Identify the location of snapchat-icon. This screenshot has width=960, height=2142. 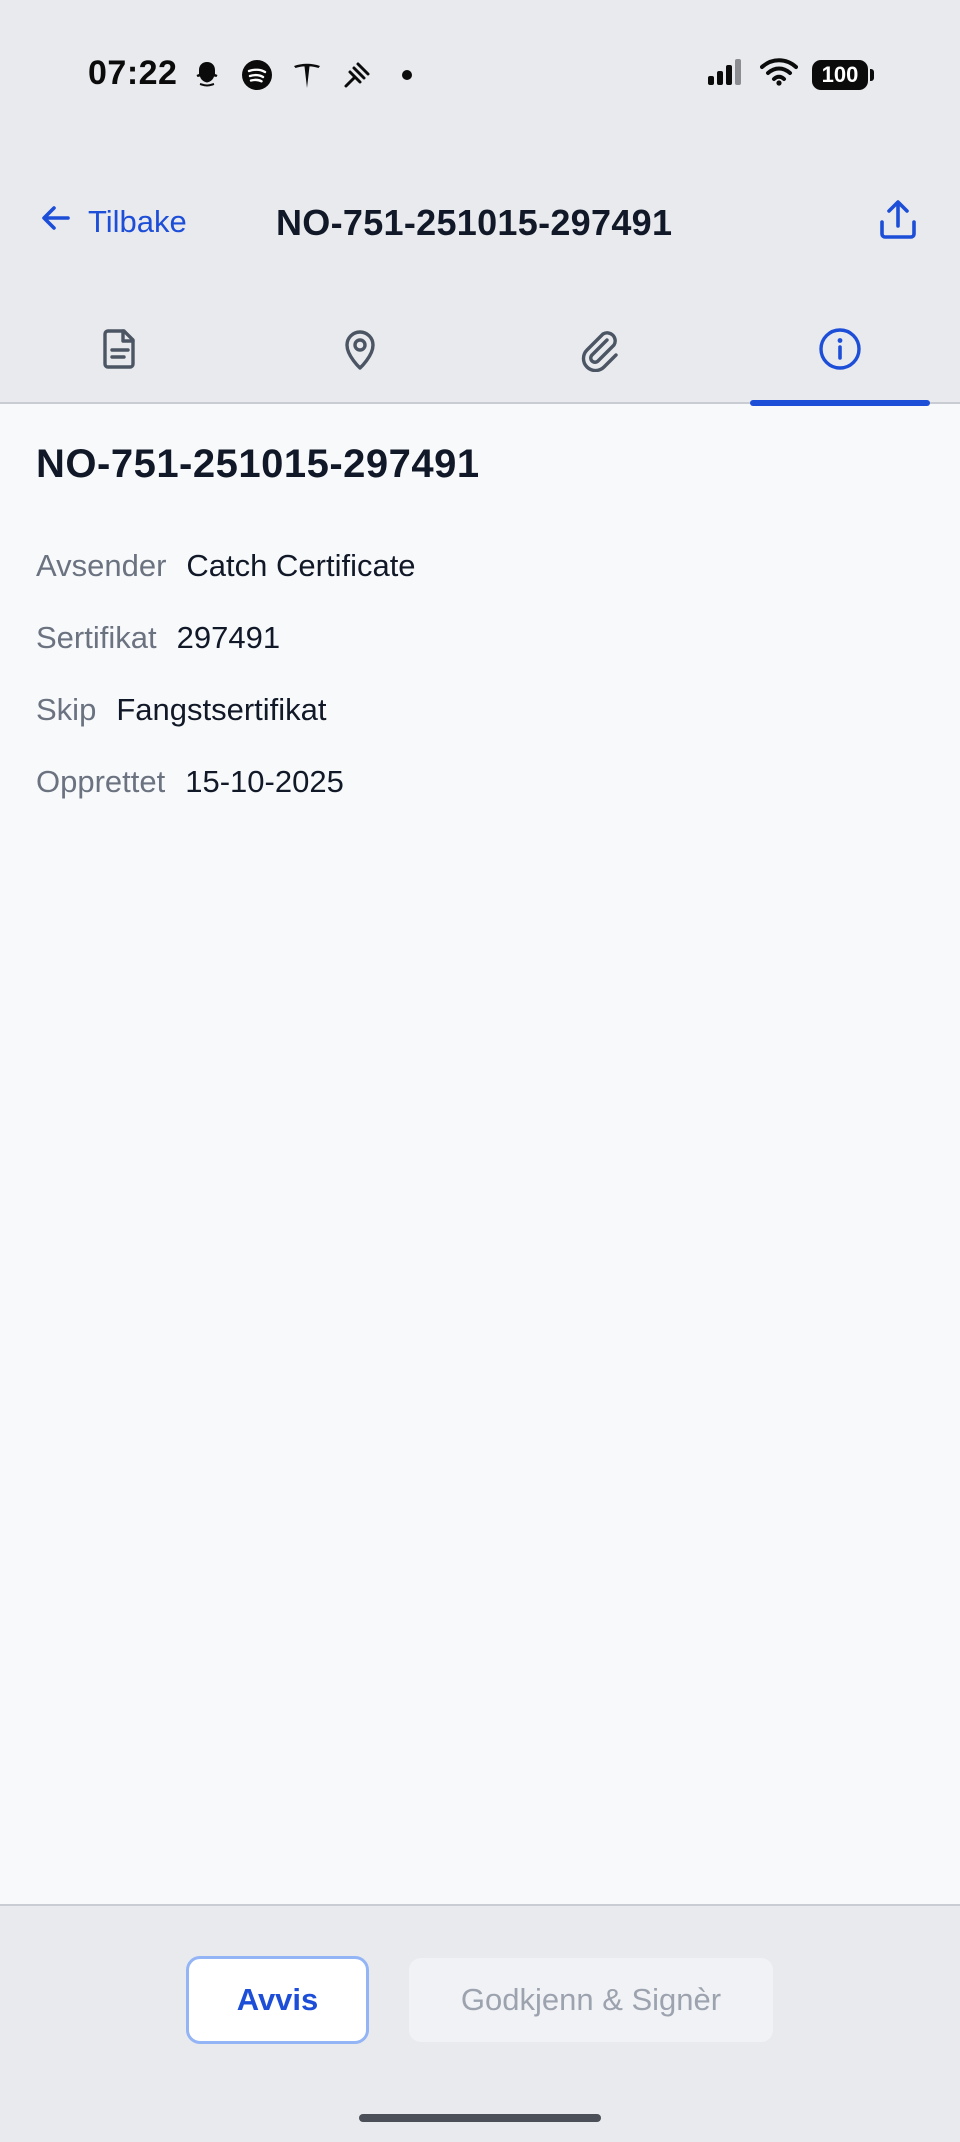
(207, 75).